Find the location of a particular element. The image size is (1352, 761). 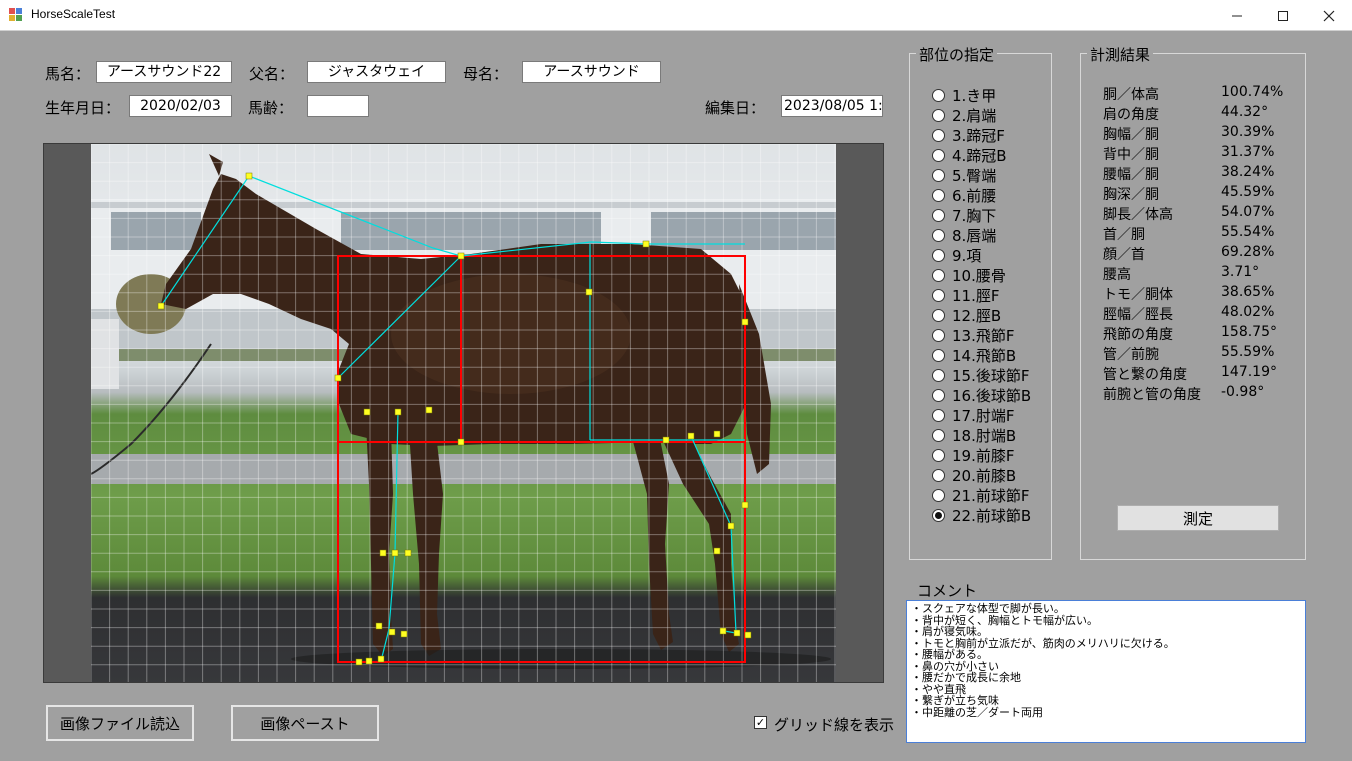

age-label: 馬齢： is located at coordinates (271, 108).